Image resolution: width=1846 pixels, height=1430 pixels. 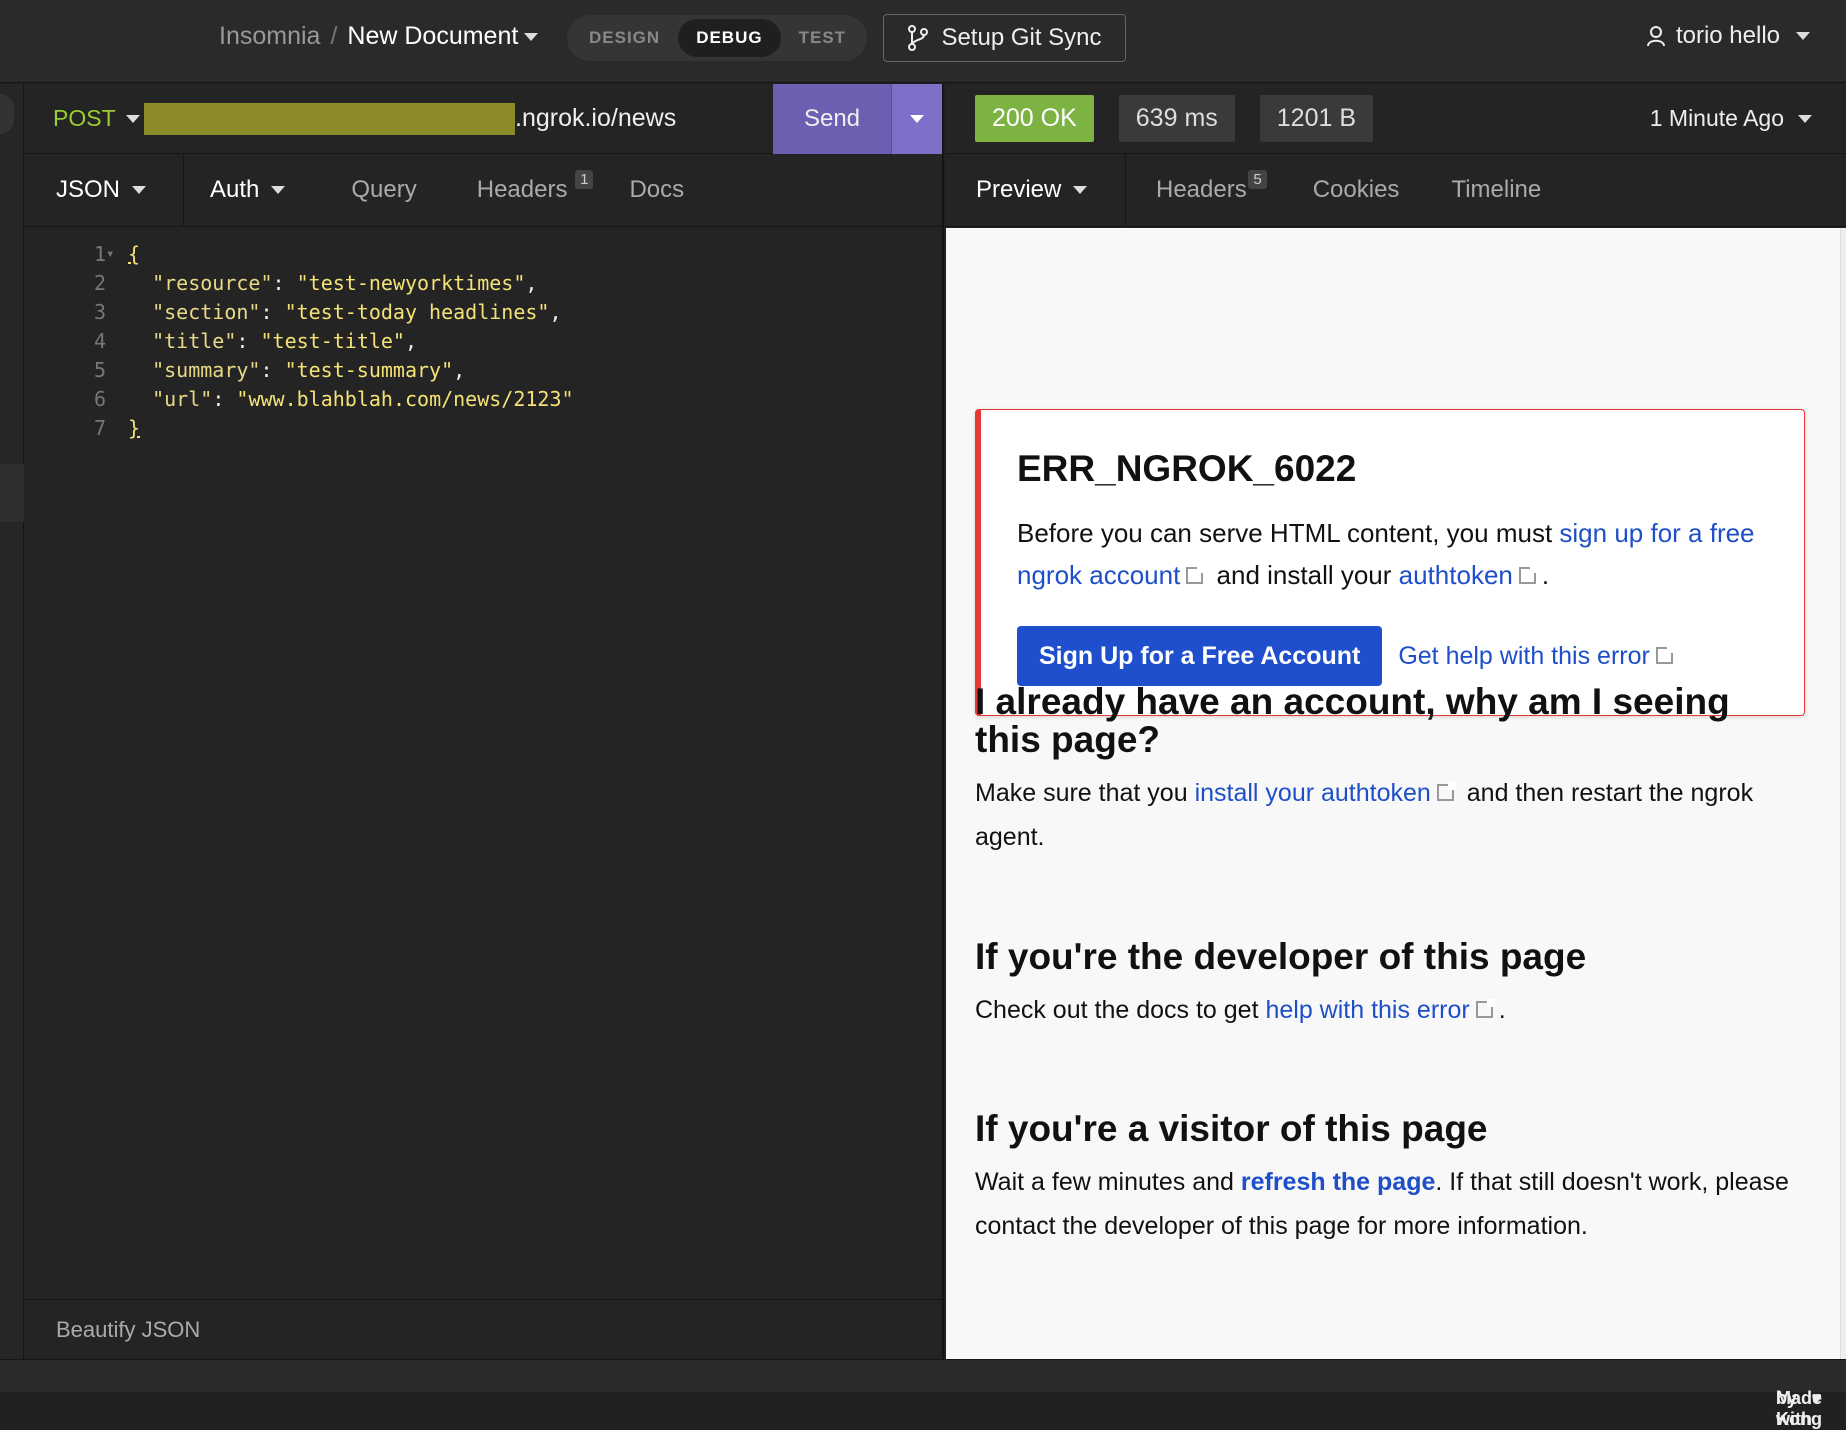 I want to click on json-key: "url", so click(x=182, y=398).